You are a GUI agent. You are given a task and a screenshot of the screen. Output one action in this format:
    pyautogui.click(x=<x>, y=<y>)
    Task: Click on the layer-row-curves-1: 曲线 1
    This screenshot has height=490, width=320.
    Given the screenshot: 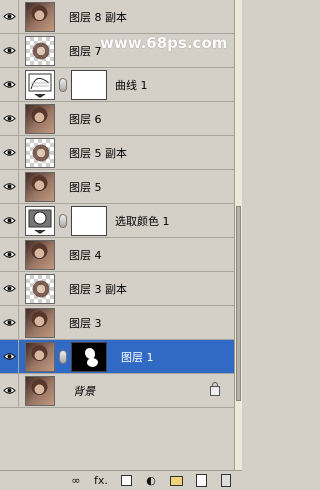 What is the action you would take?
    pyautogui.click(x=117, y=85)
    